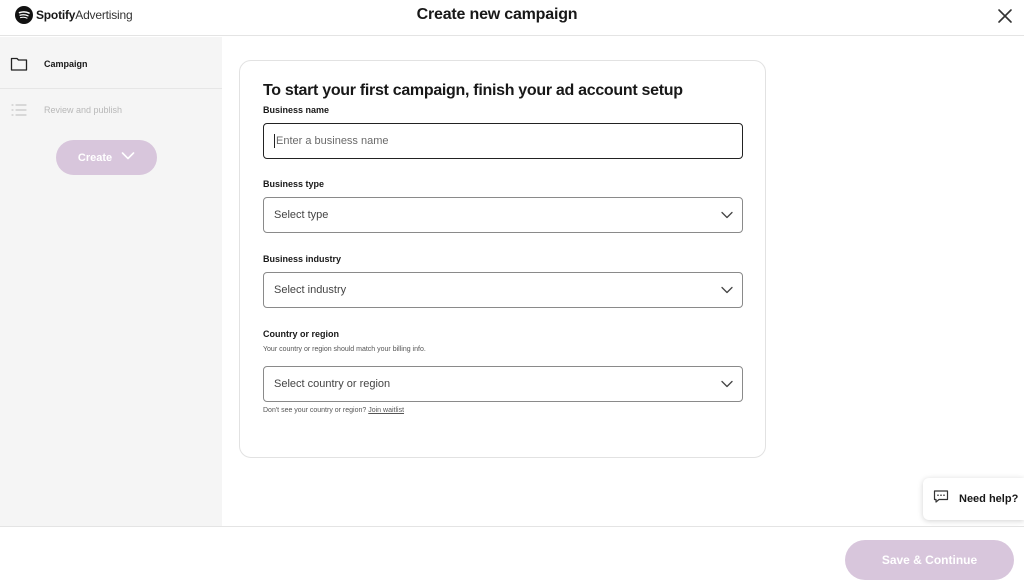  Describe the element at coordinates (111, 64) in the screenshot. I see `sidebar-item-campaign: Campaign` at that location.